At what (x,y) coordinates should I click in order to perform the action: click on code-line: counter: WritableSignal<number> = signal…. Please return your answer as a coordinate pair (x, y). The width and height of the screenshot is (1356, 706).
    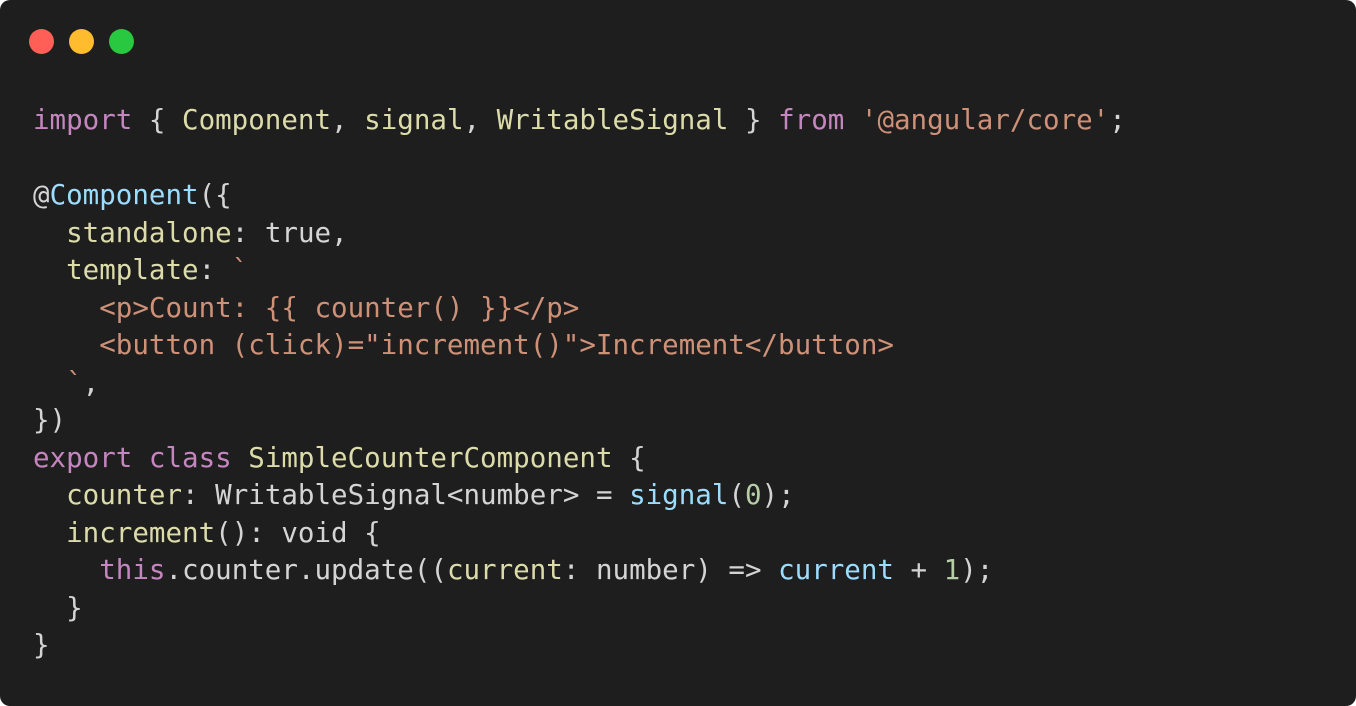
    Looking at the image, I should click on (579, 496).